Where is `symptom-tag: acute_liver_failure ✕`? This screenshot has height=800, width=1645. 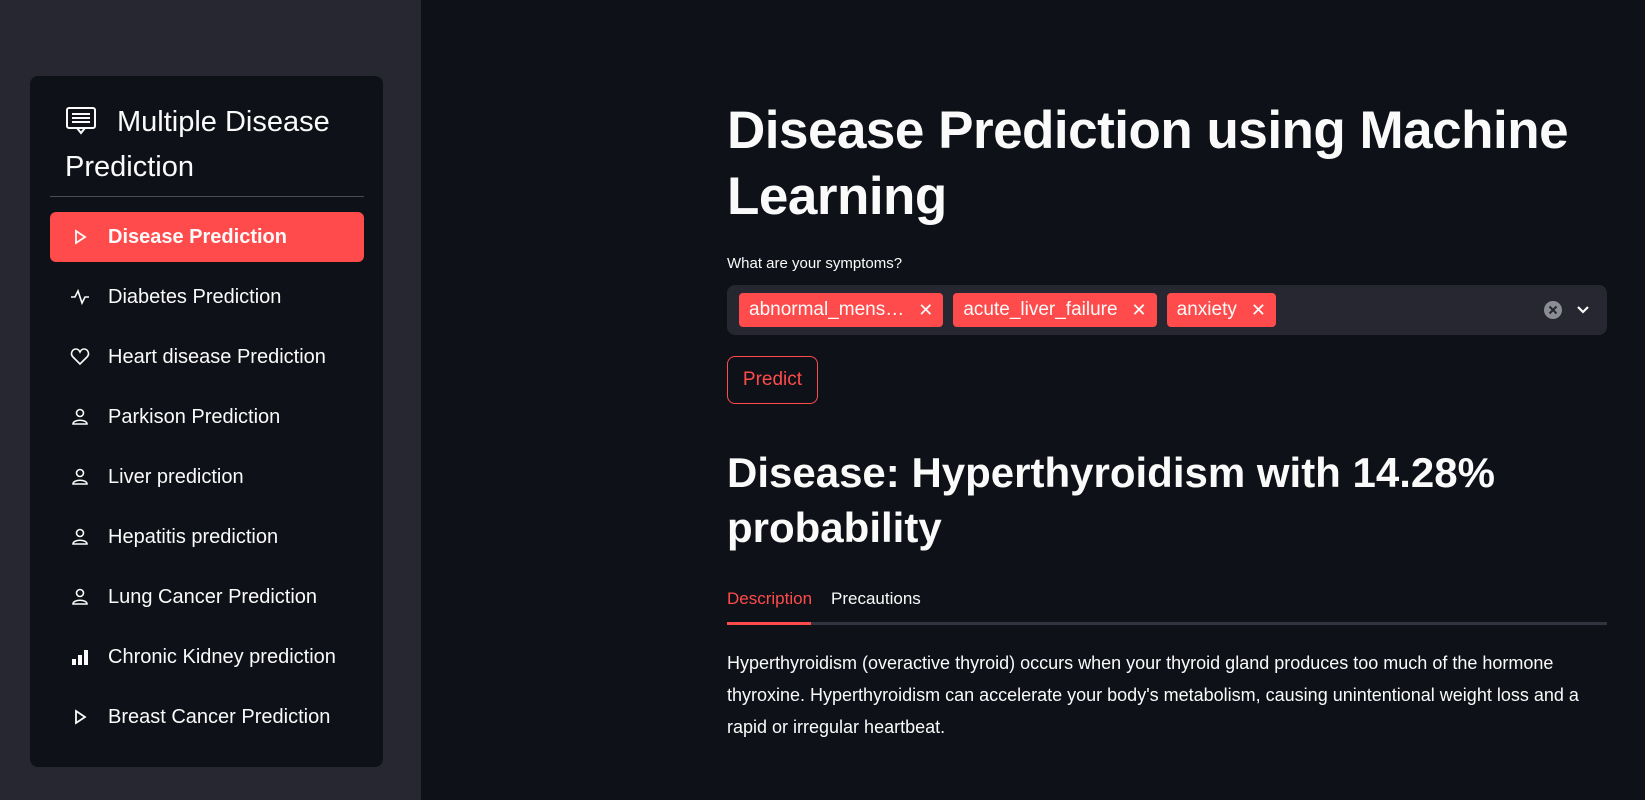
symptom-tag: acute_liver_failure ✕ is located at coordinates (1055, 310).